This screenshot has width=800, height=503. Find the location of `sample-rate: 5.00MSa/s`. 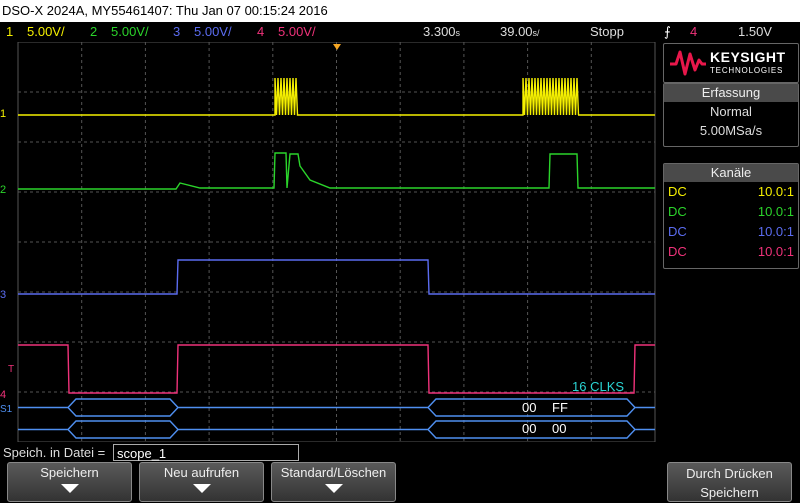

sample-rate: 5.00MSa/s is located at coordinates (731, 130).